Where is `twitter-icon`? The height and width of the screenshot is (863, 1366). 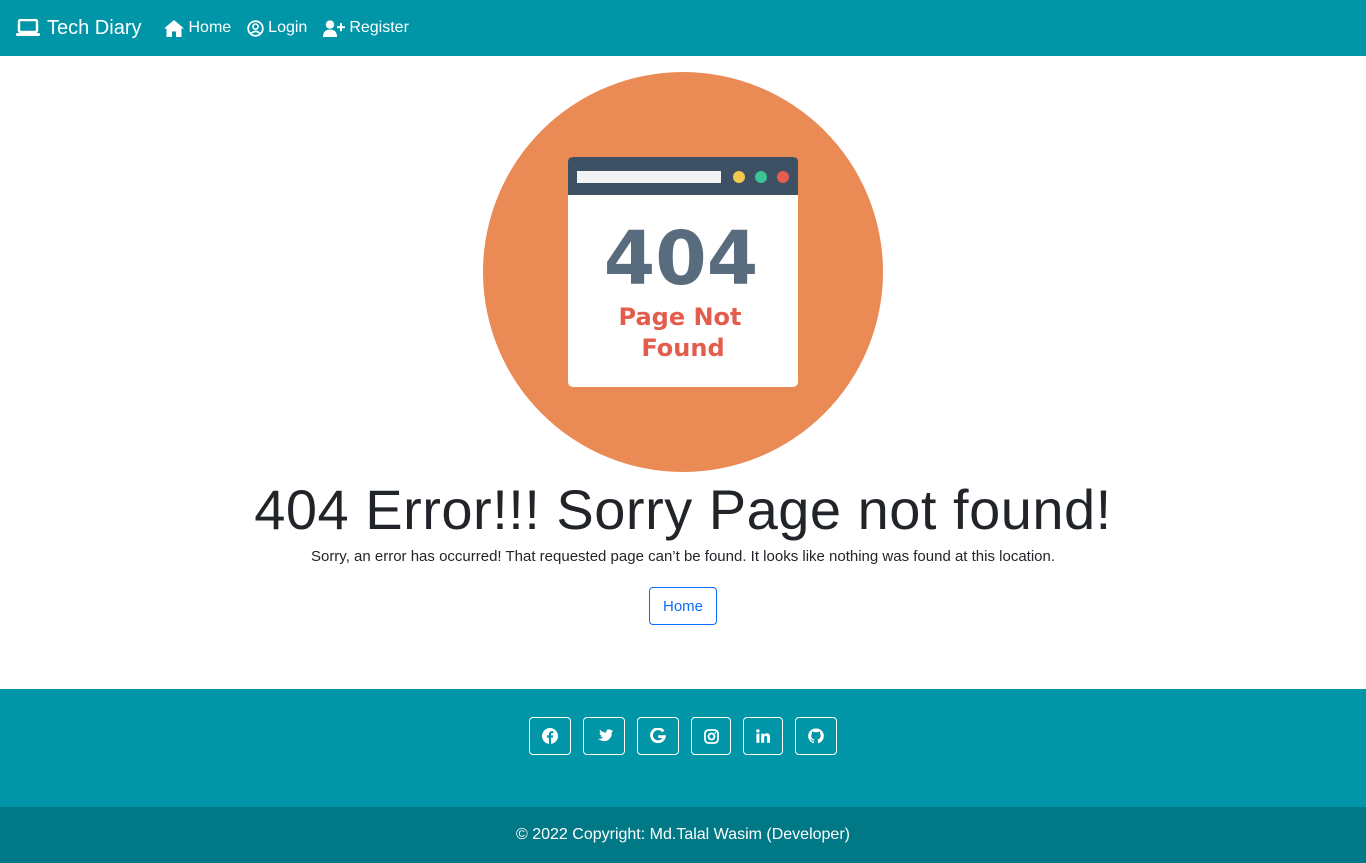
twitter-icon is located at coordinates (605, 735).